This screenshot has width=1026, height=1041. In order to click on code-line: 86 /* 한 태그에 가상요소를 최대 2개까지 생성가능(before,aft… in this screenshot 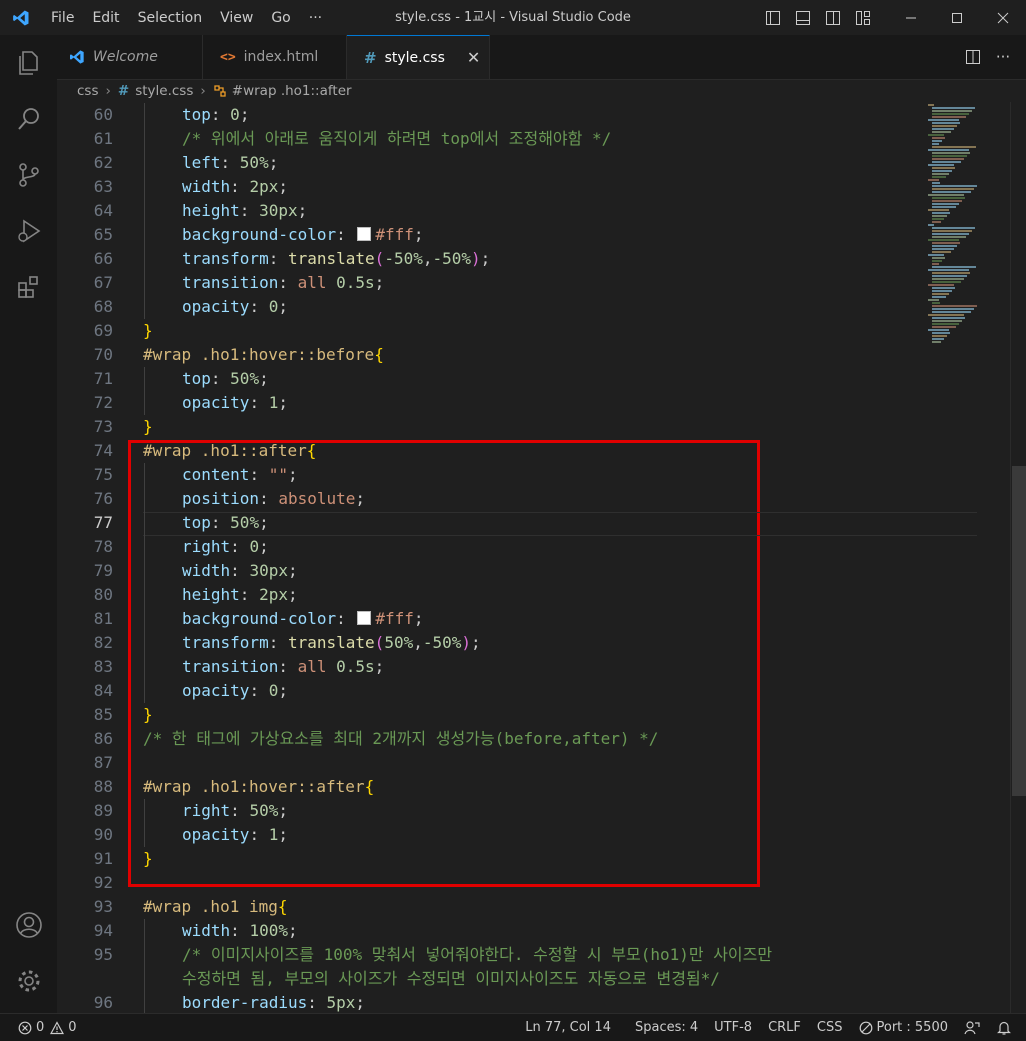, I will do `click(517, 739)`.